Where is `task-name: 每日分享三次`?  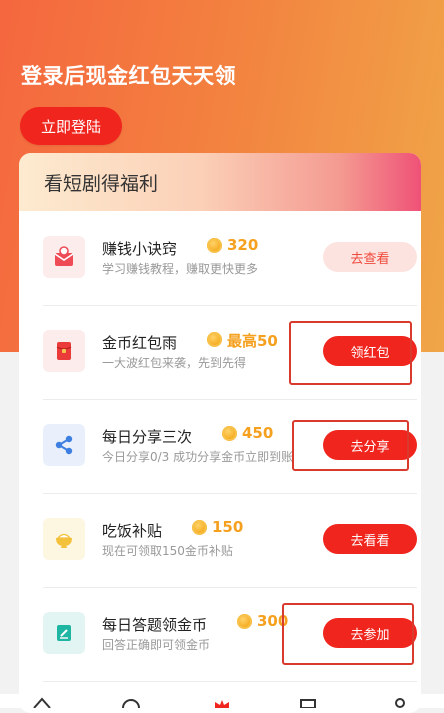 task-name: 每日分享三次 is located at coordinates (147, 437).